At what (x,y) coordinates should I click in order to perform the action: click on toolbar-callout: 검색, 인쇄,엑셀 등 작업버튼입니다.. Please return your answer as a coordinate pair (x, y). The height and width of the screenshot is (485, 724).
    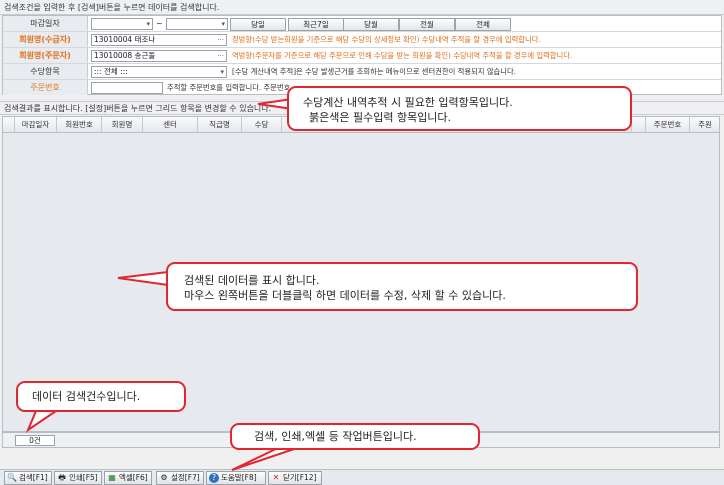
    Looking at the image, I should click on (355, 436).